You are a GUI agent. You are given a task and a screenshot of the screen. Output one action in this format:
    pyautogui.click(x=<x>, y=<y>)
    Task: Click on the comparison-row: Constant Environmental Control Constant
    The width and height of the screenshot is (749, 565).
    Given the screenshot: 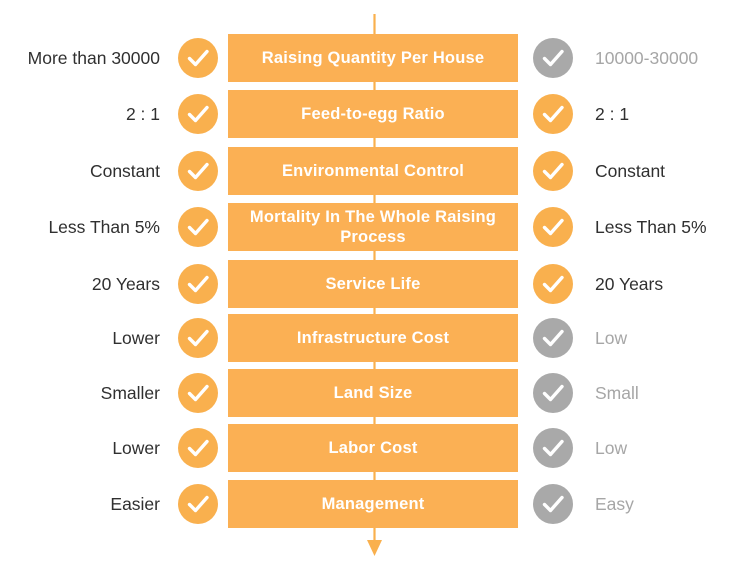 What is the action you would take?
    pyautogui.click(x=374, y=171)
    